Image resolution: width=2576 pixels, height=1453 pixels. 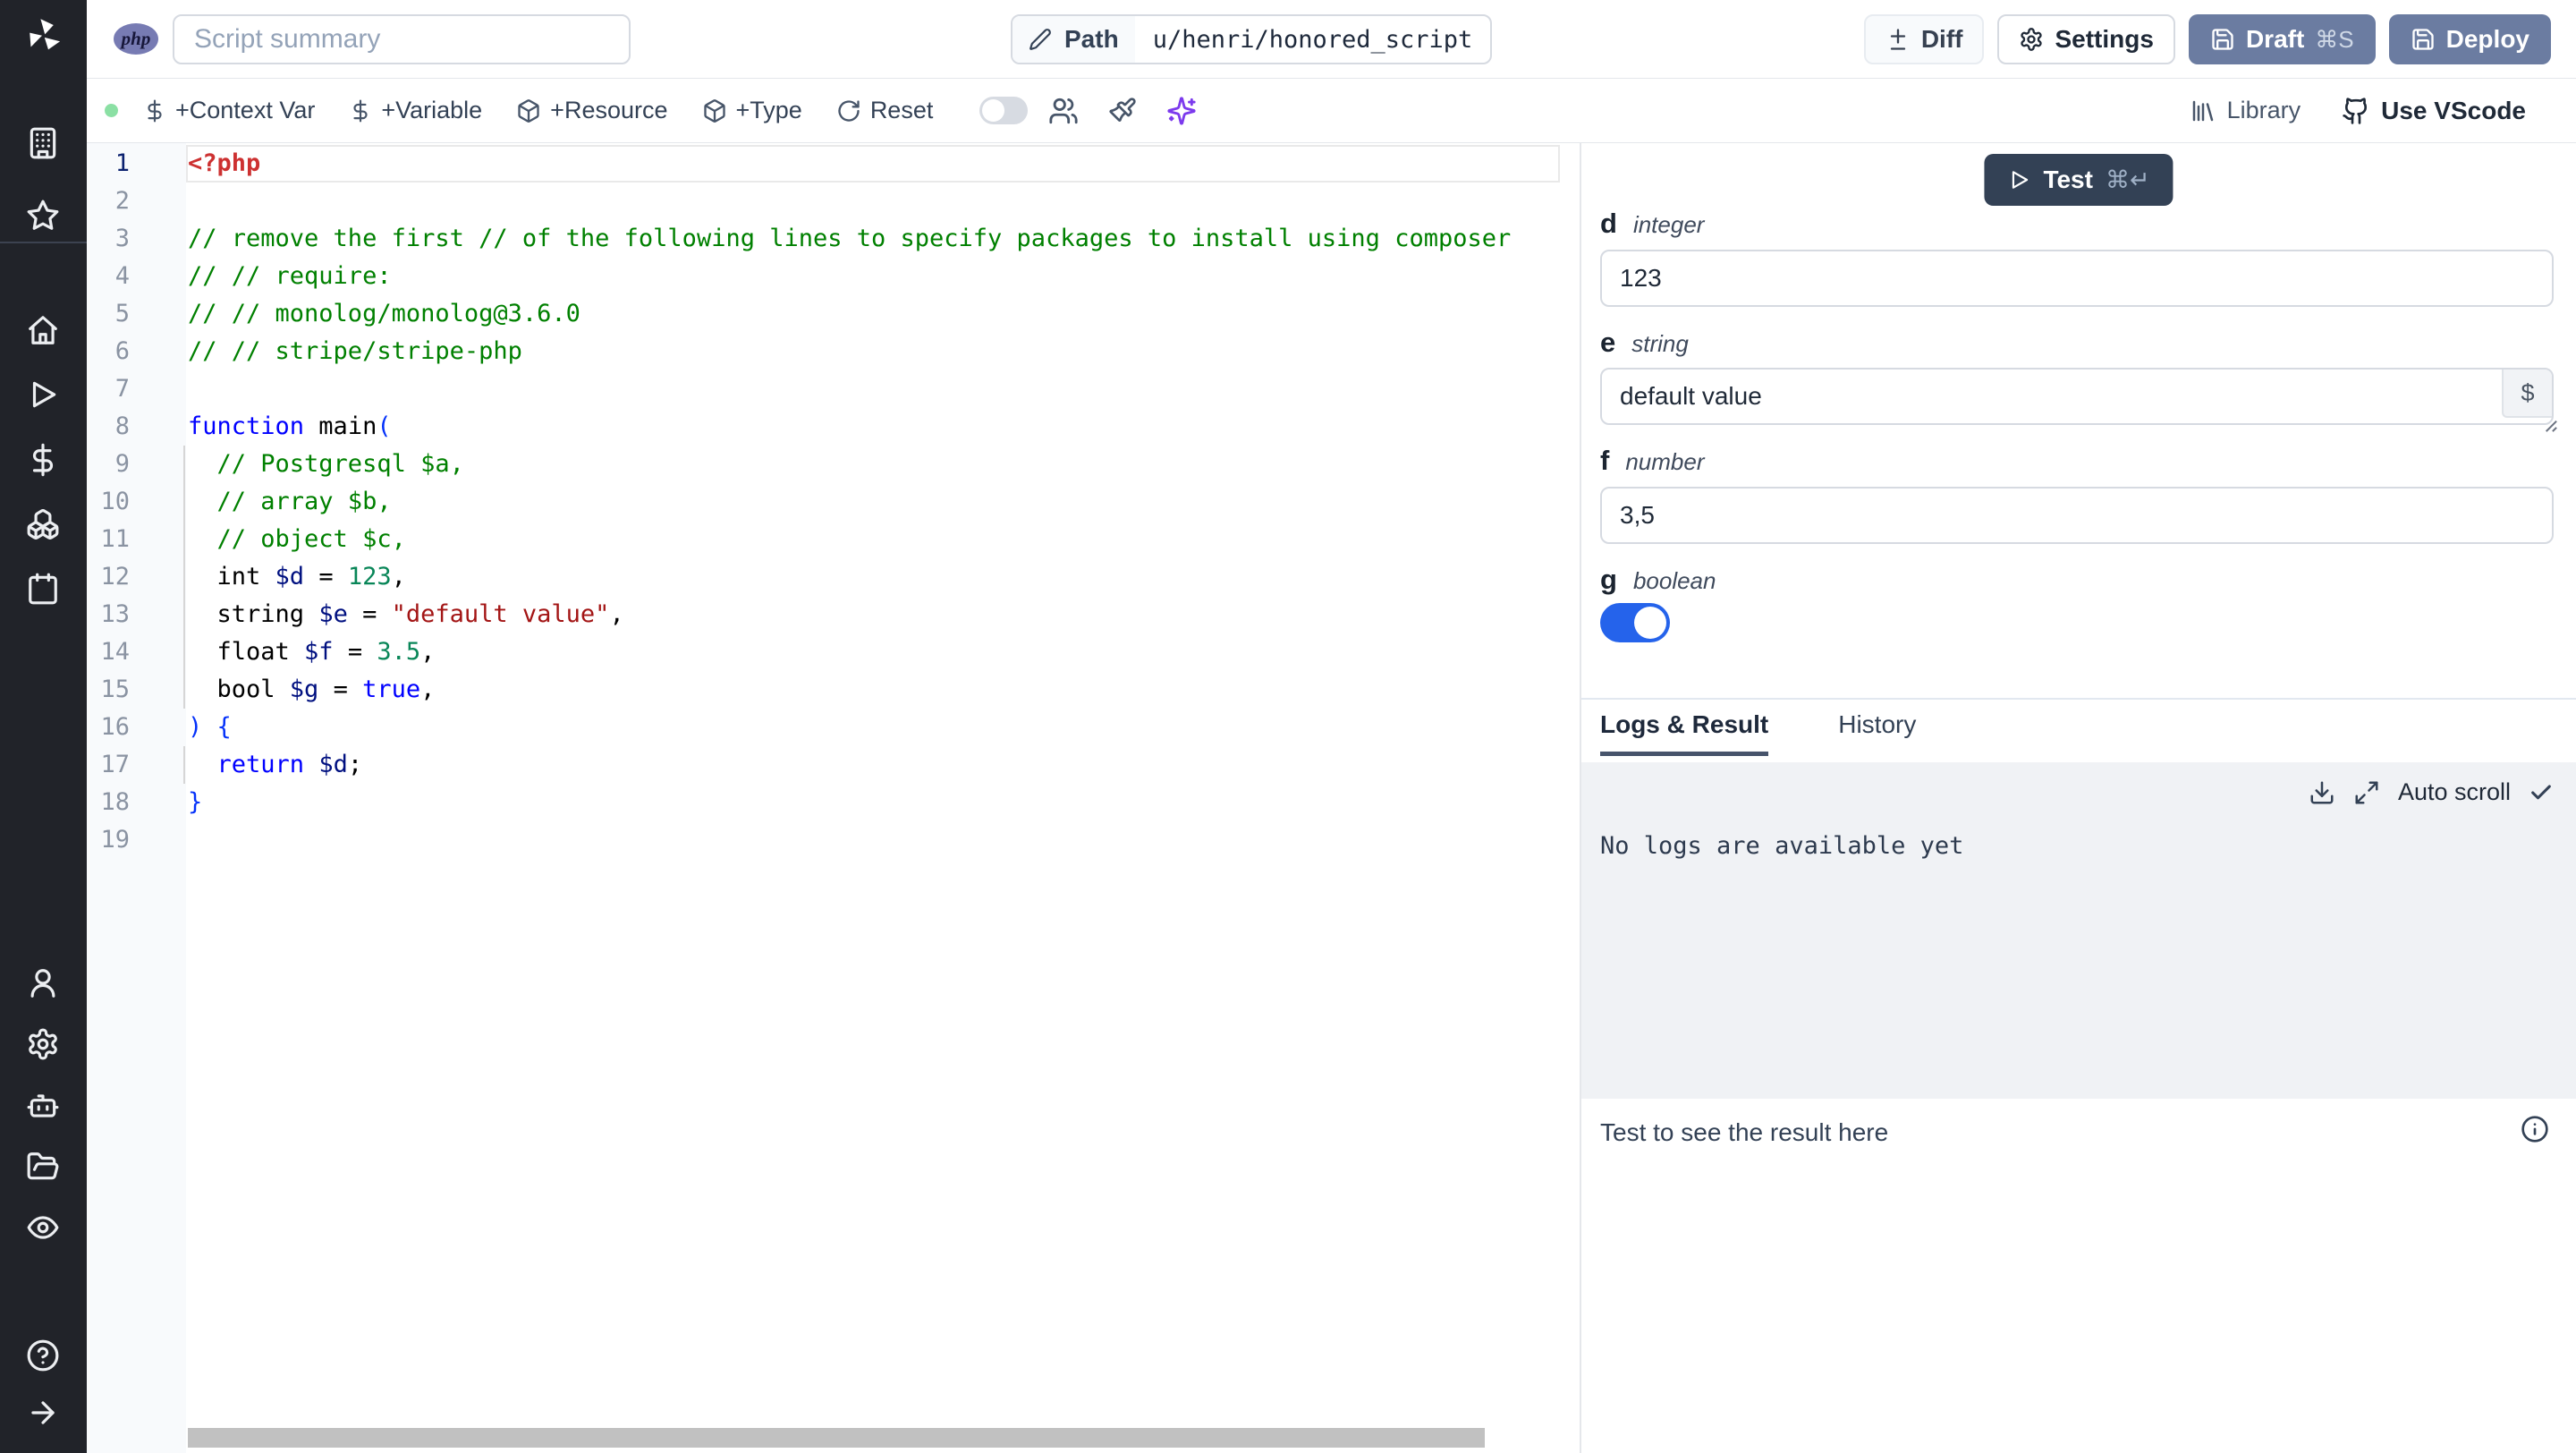 I want to click on schedules-calendar-icon, so click(x=43, y=589).